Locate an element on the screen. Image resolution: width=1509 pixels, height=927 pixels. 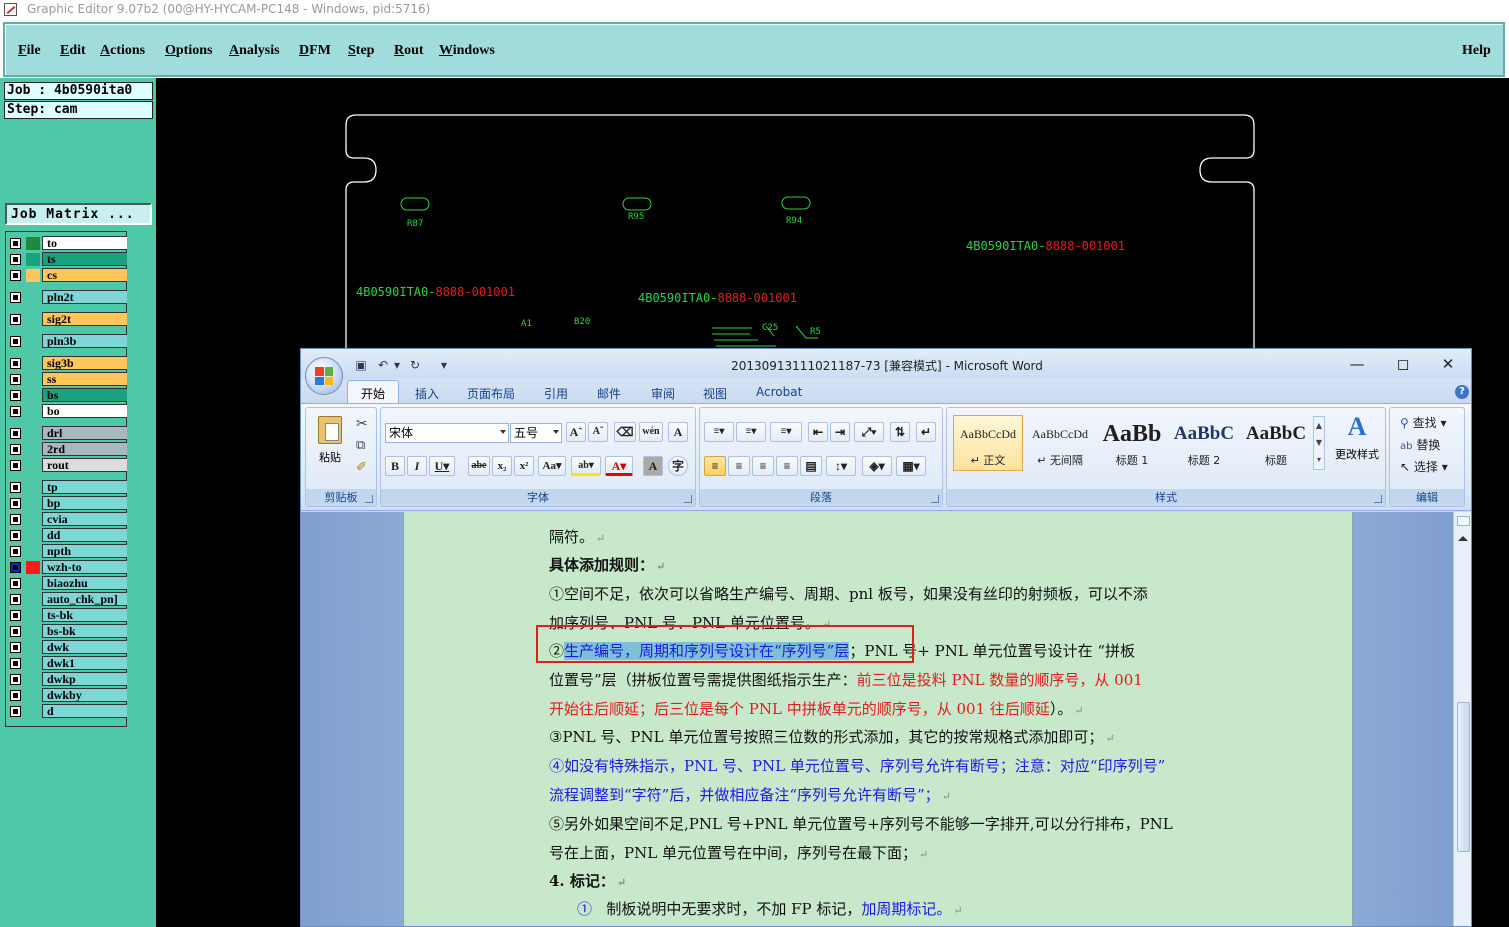
menu-rout: Rout is located at coordinates (409, 51).